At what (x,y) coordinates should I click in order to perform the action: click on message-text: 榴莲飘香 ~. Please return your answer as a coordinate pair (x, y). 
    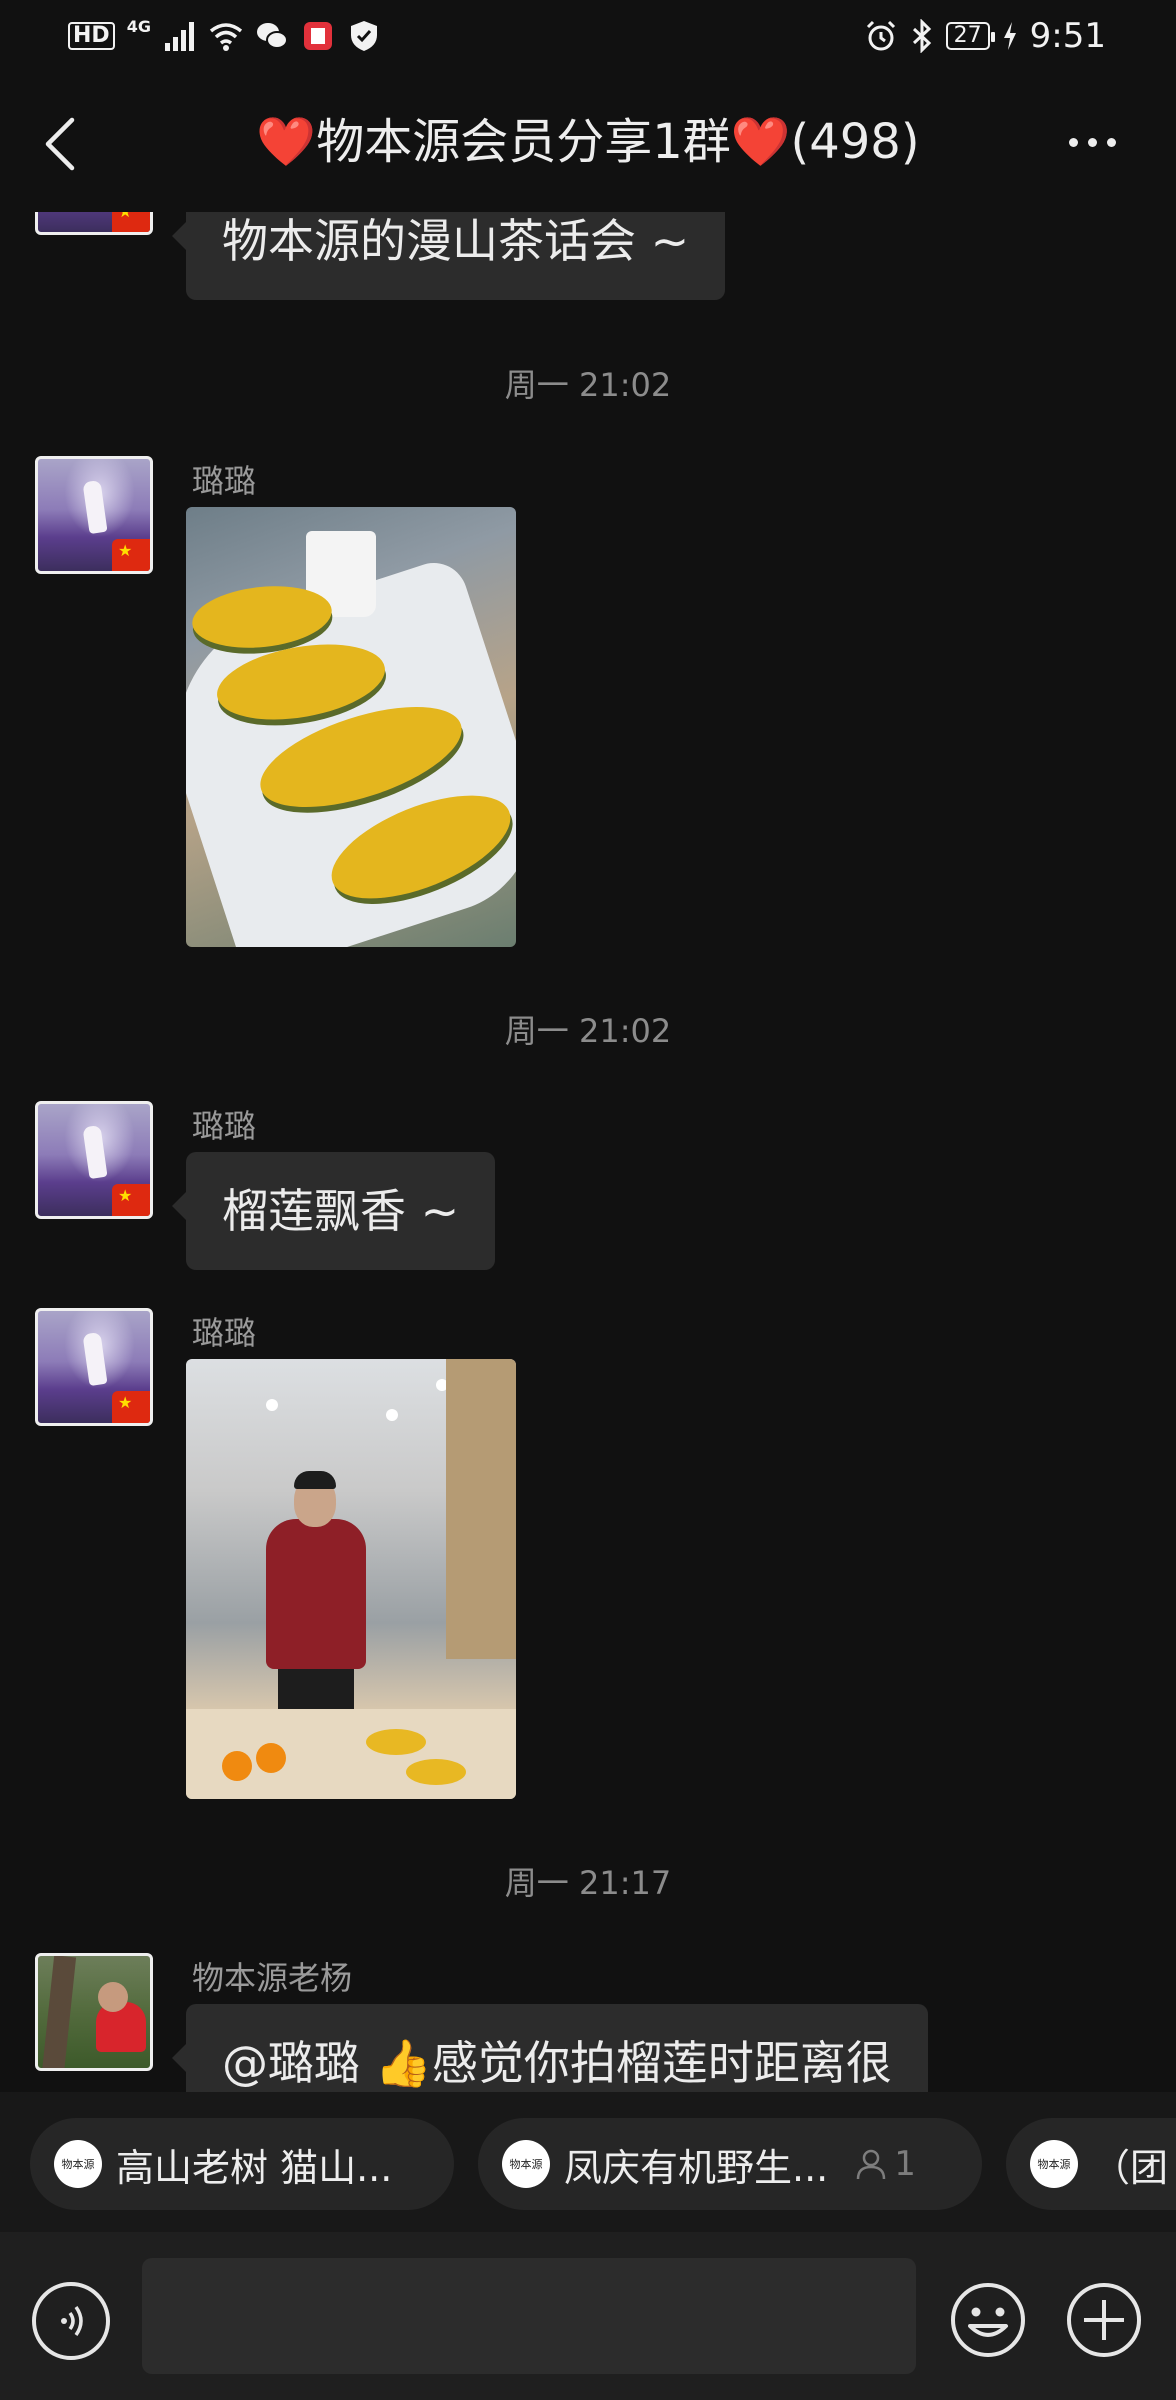
    Looking at the image, I should click on (341, 1211).